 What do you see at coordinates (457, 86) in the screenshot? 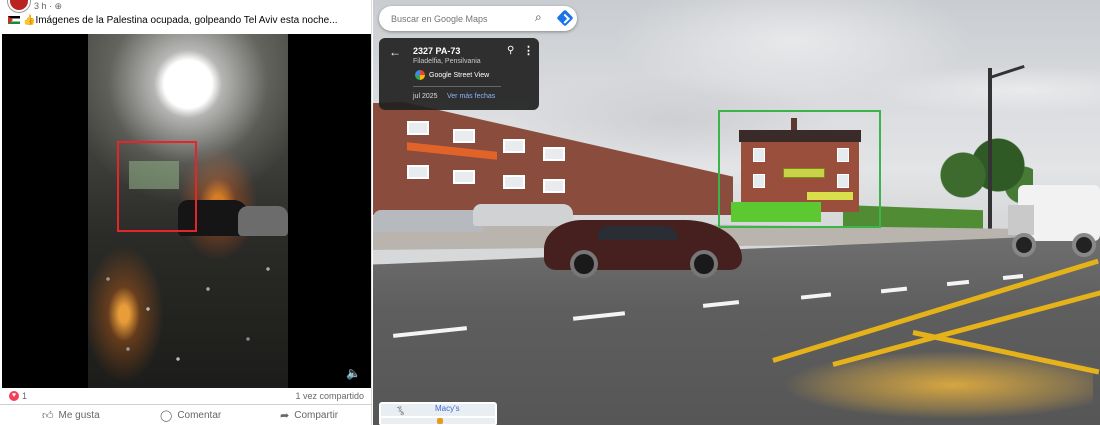
I see `card-divider` at bounding box center [457, 86].